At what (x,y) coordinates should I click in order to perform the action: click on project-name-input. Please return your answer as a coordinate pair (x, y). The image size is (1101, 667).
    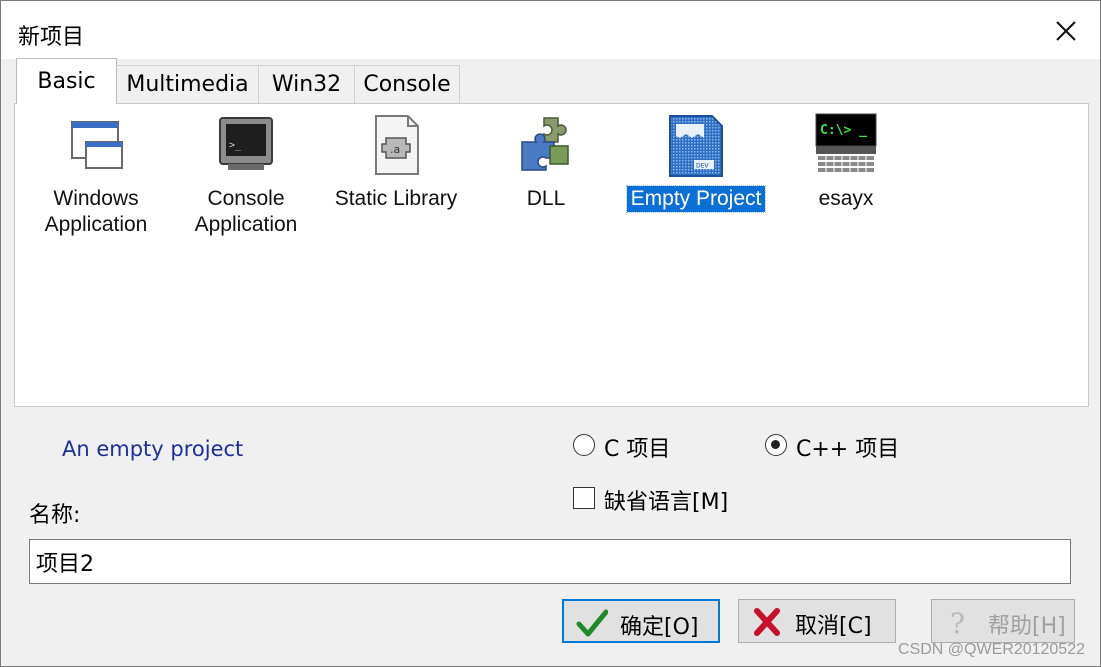
    Looking at the image, I should click on (550, 561).